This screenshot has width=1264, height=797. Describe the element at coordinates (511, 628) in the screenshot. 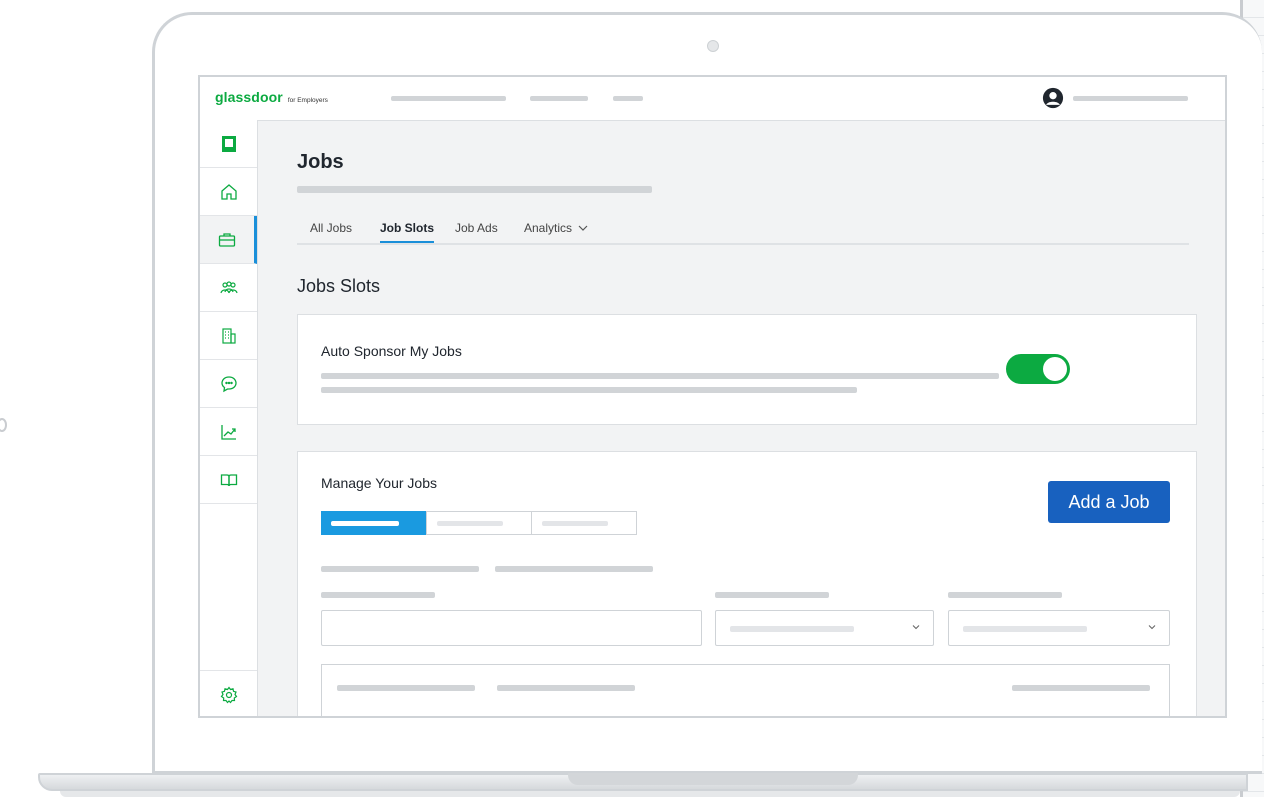

I see `job-search-input` at that location.